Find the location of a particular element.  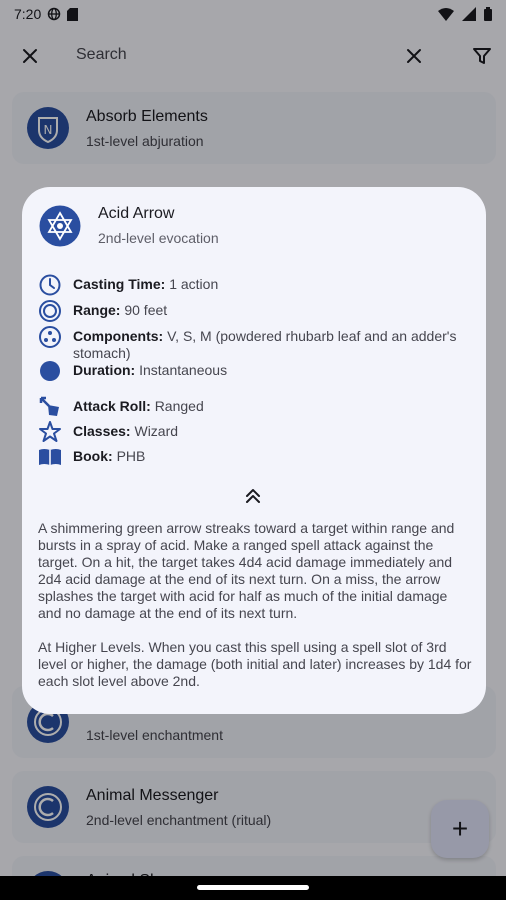

evocation-school-icon is located at coordinates (60, 226).